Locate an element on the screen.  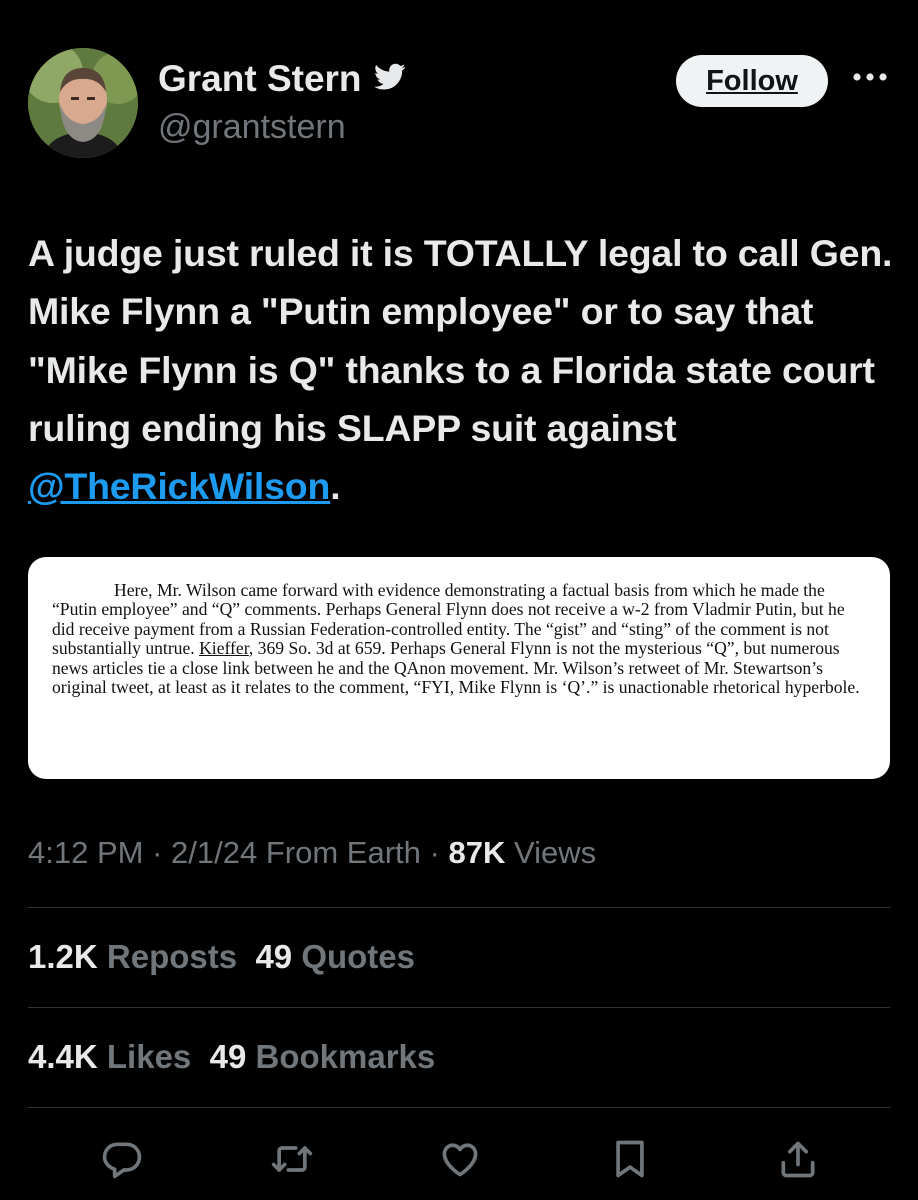
more-button is located at coordinates (870, 77).